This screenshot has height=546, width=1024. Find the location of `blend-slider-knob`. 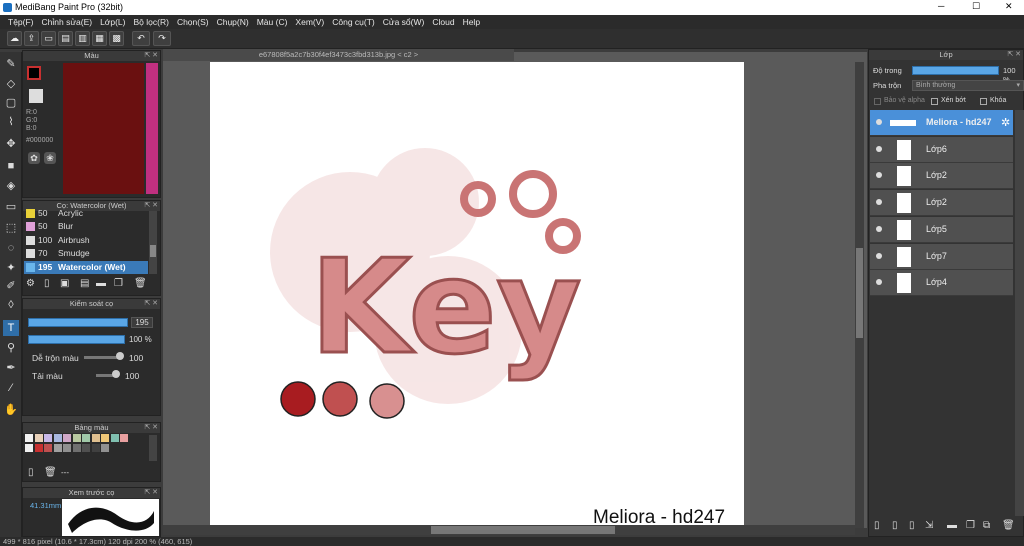

blend-slider-knob is located at coordinates (120, 356).